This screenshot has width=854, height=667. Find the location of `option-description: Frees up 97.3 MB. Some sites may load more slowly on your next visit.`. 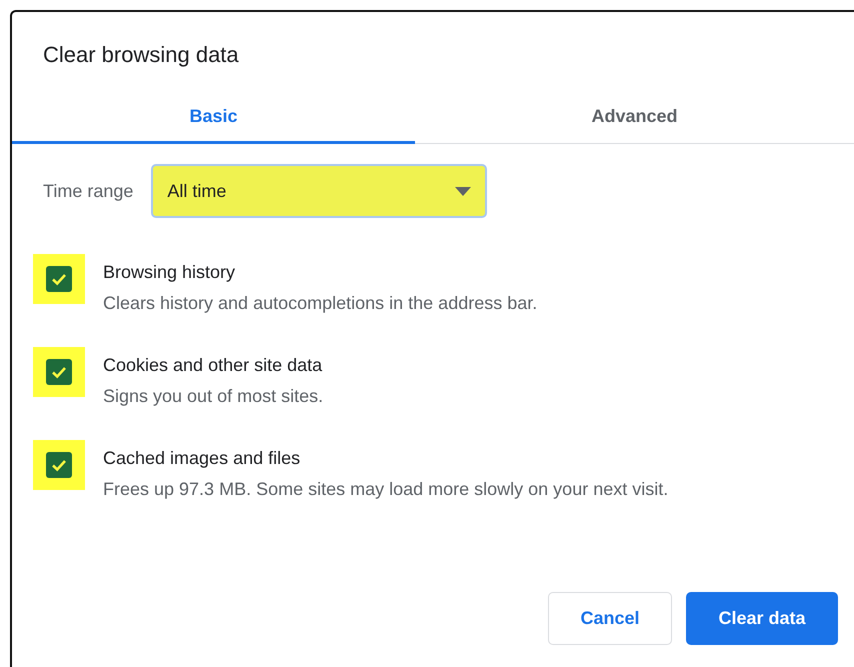

option-description: Frees up 97.3 MB. Some sites may load more slowly on your next visit. is located at coordinates (385, 489).